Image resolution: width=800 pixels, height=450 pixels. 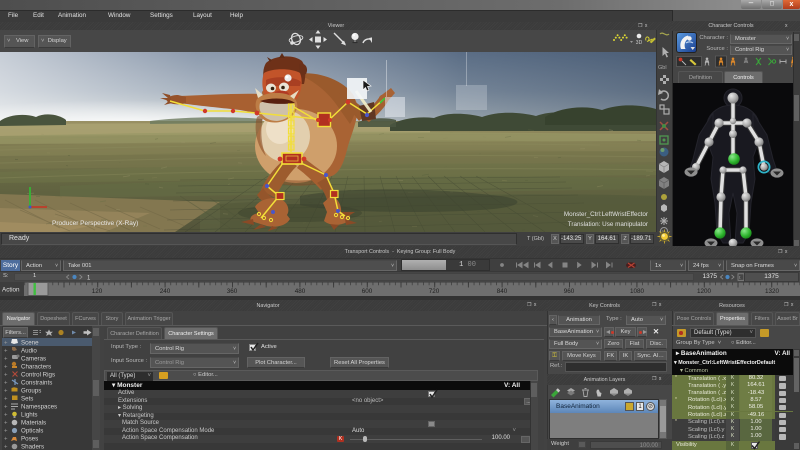 I want to click on svg-text: Action, so click(x=11, y=290).